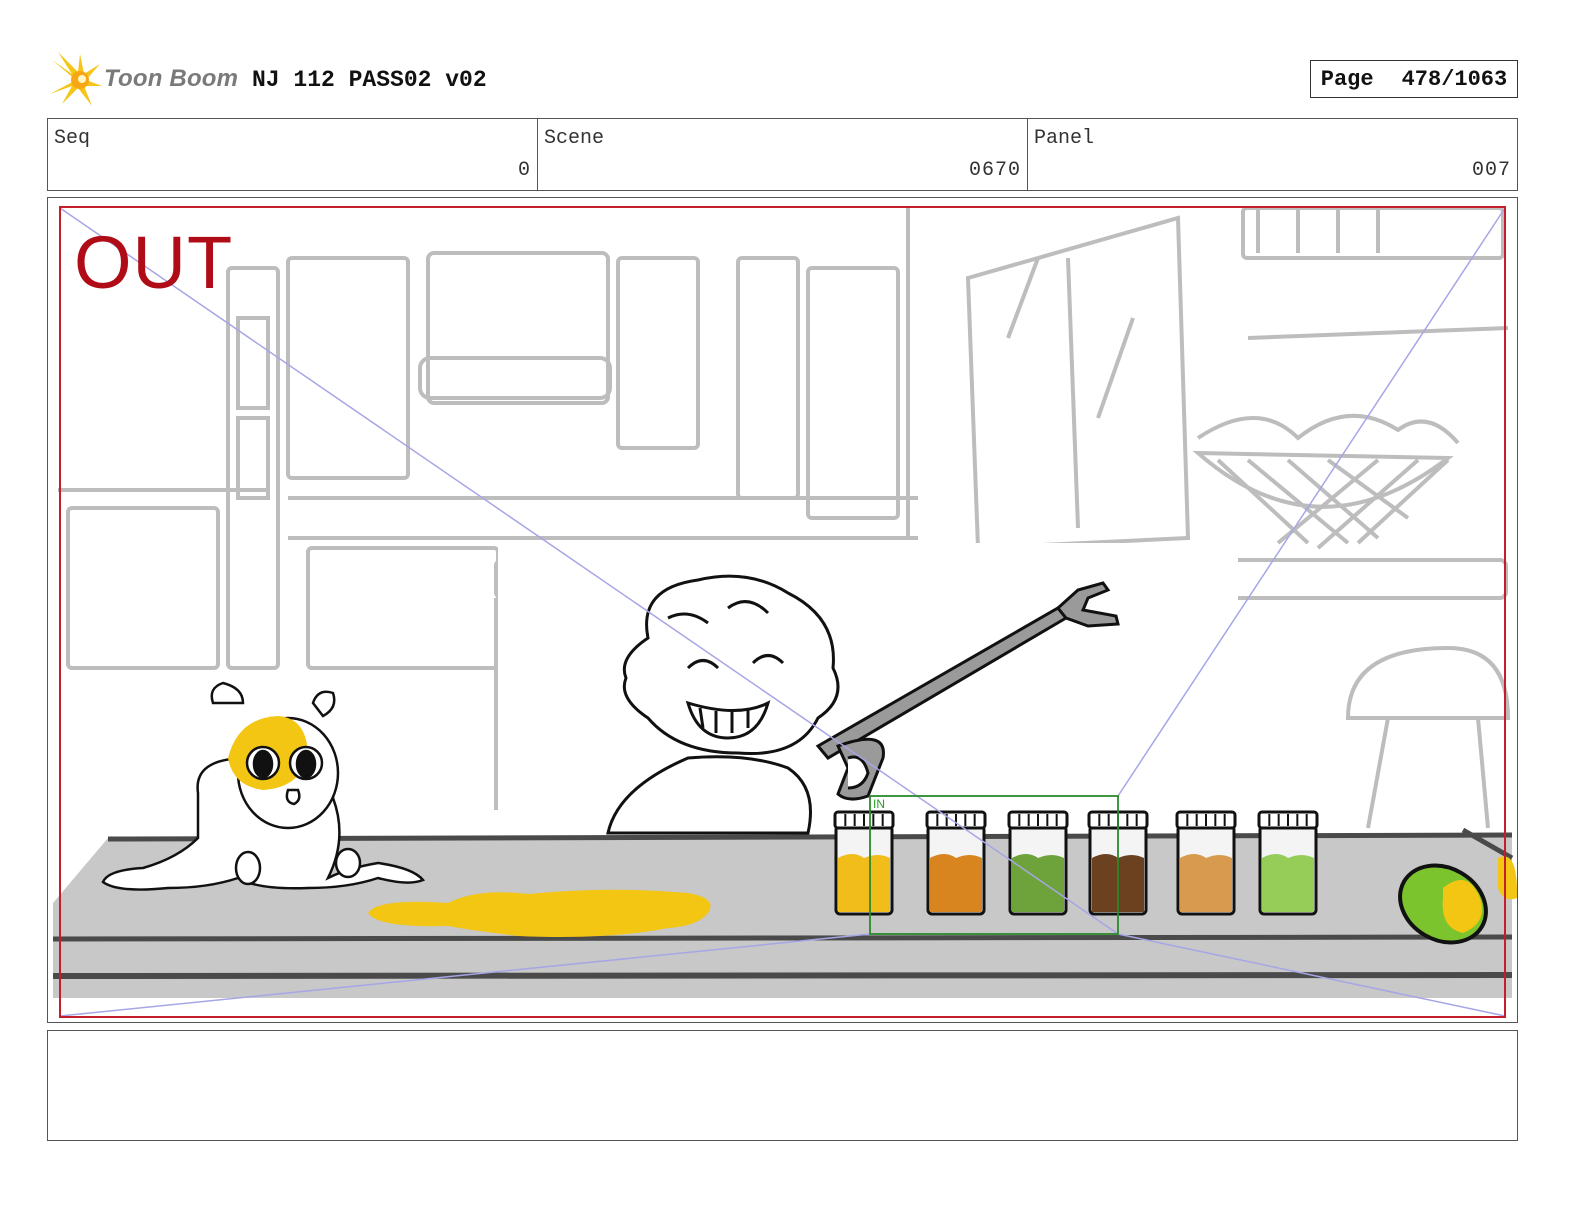 This screenshot has width=1584, height=1224. Describe the element at coordinates (72, 138) in the screenshot. I see `seq-label: Seq` at that location.